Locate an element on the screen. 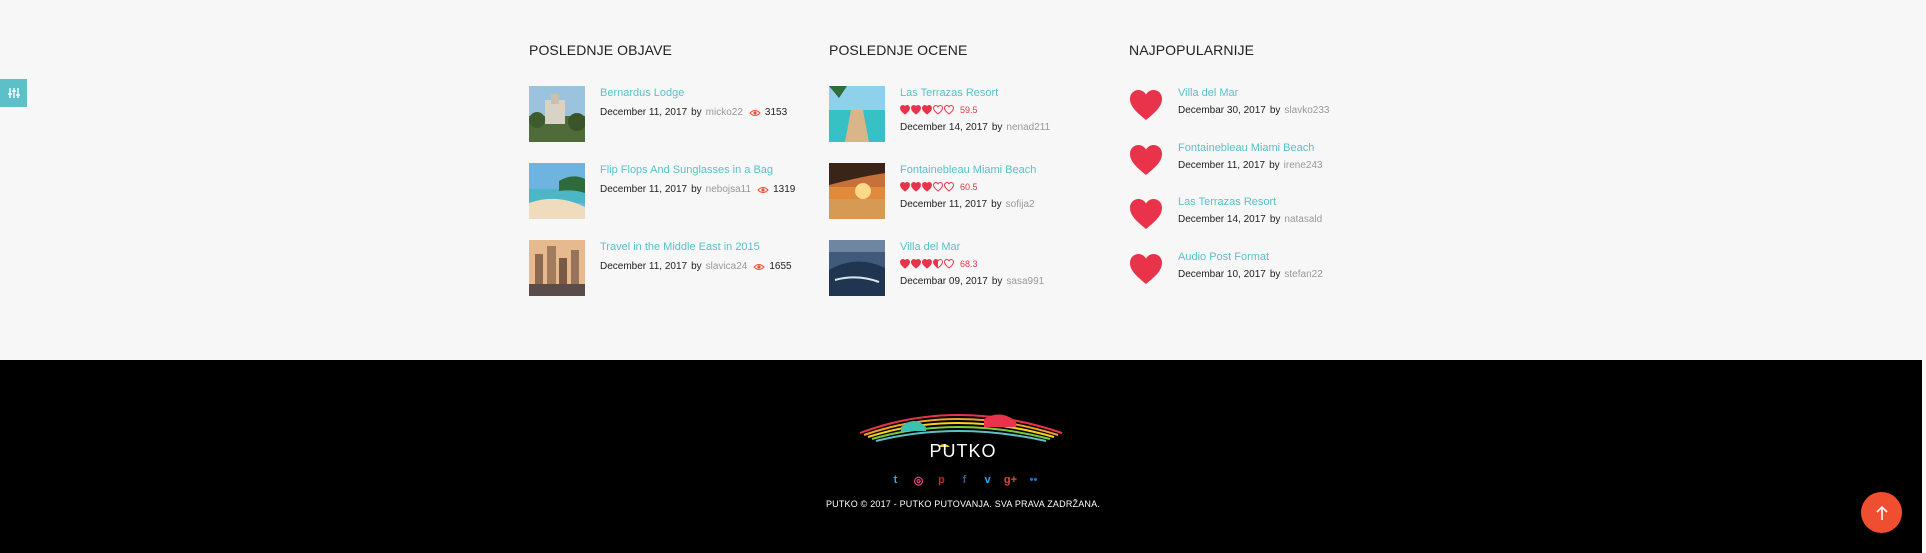  social-links: t ◎ p f v g+ •• is located at coordinates (964, 480).